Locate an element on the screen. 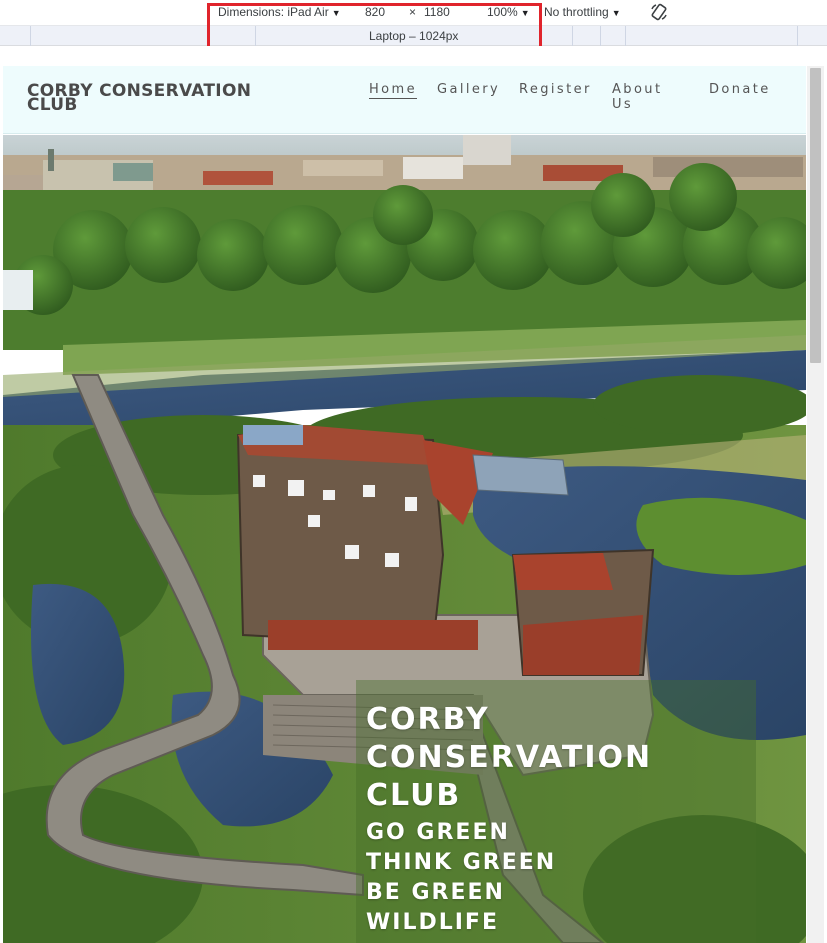  nav-link-donate: Donate is located at coordinates (740, 89).